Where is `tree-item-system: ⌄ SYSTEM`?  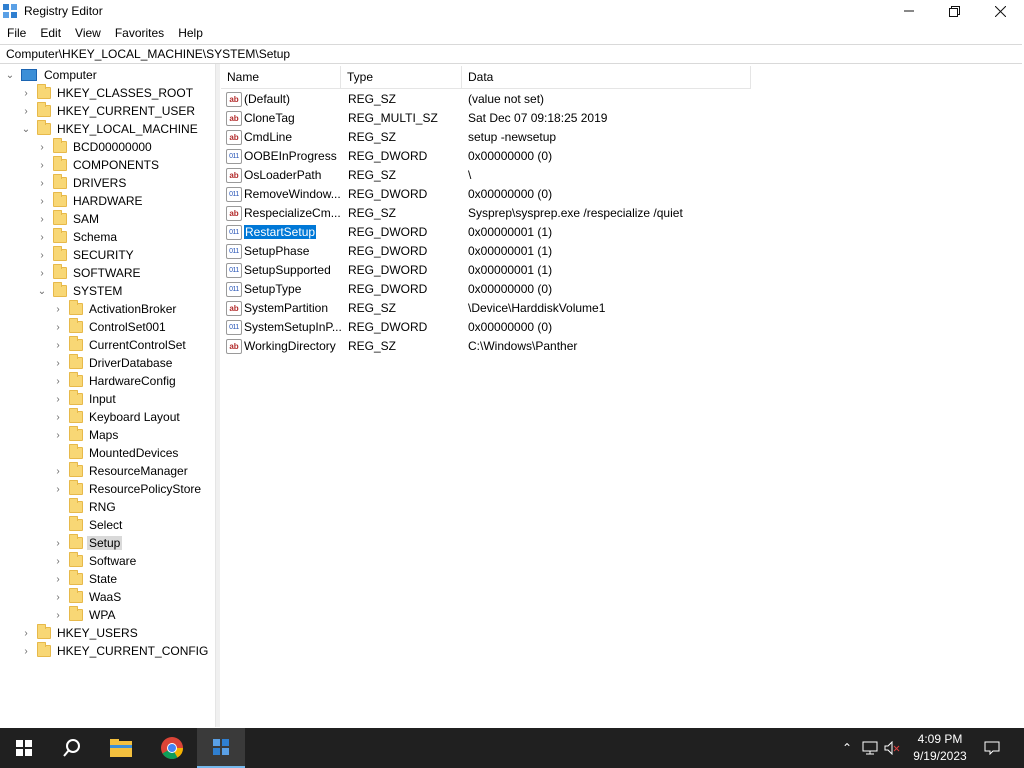 tree-item-system: ⌄ SYSTEM is located at coordinates (80, 291).